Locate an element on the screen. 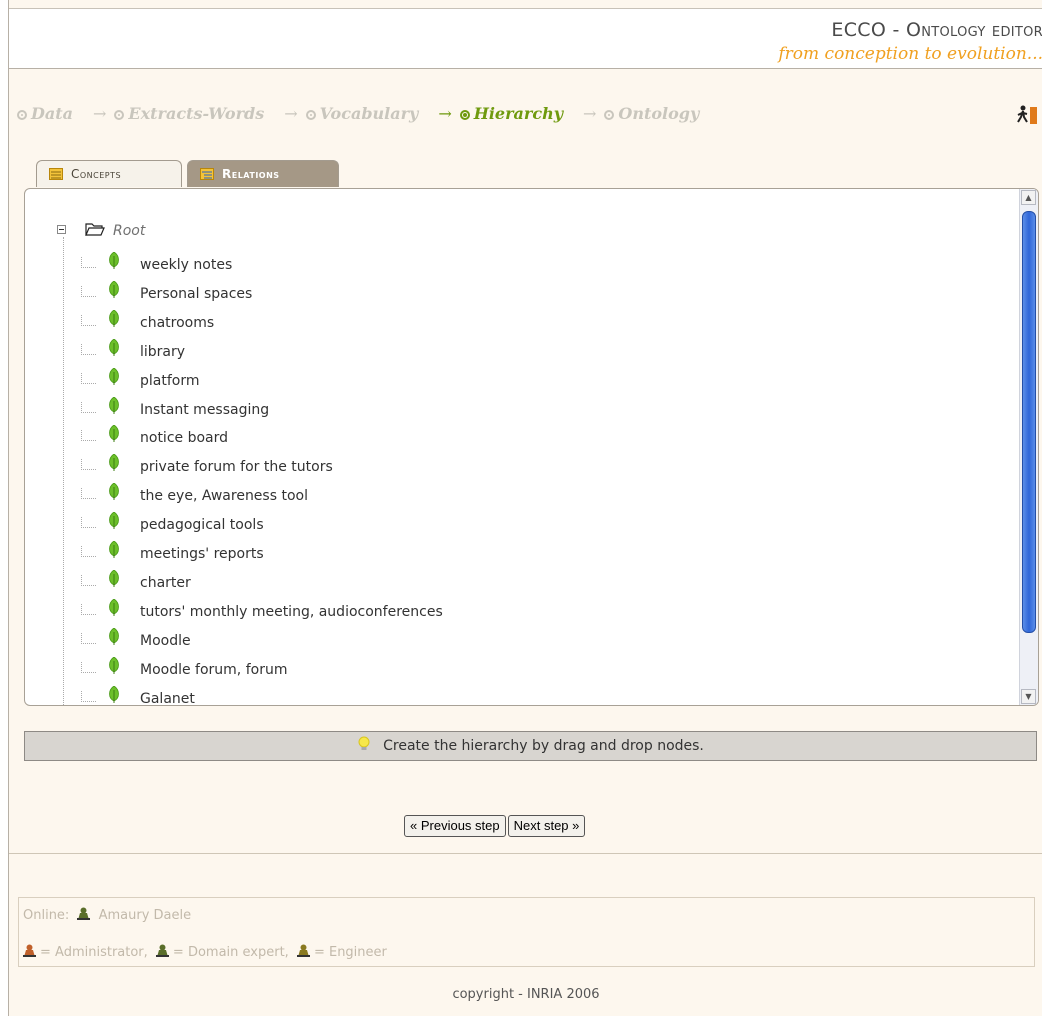  tree-node: meetings' reports is located at coordinates (463, 557).